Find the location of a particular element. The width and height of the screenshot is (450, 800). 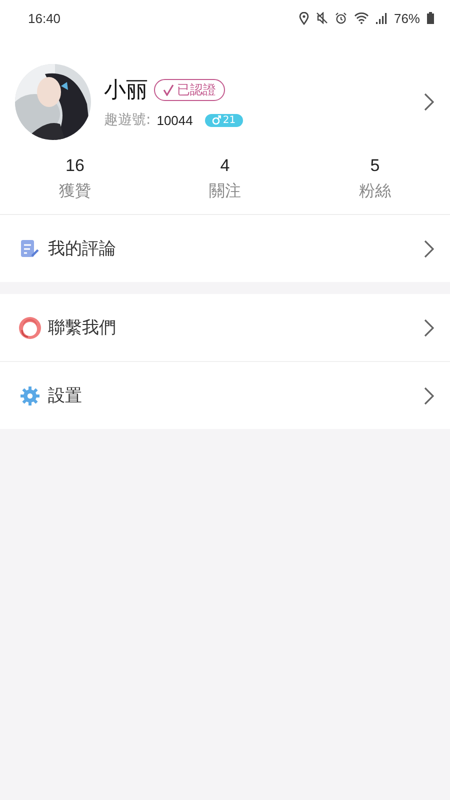

mute-icon is located at coordinates (322, 18).